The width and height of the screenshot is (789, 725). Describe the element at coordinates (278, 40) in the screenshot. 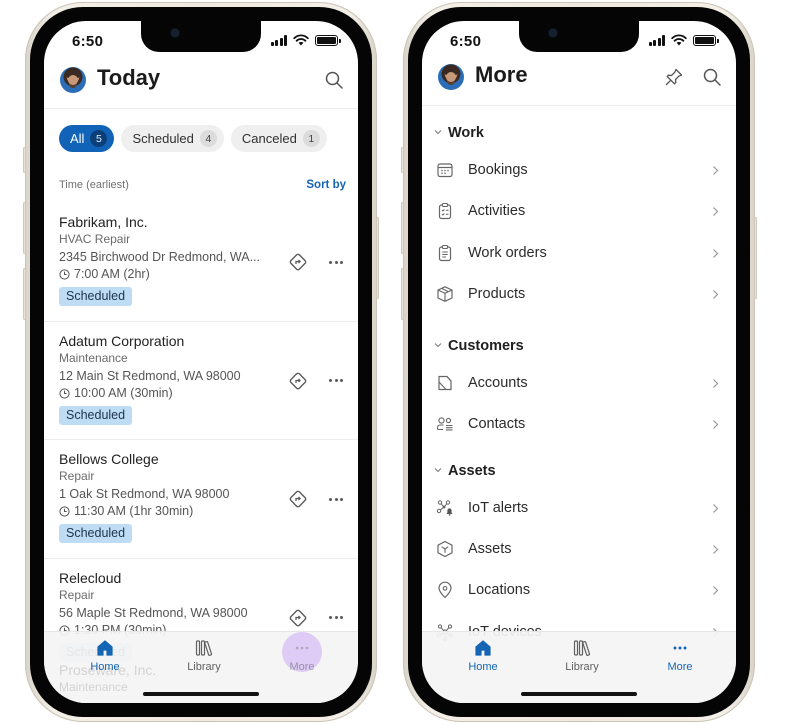

I see `cellular-signal-icon` at that location.